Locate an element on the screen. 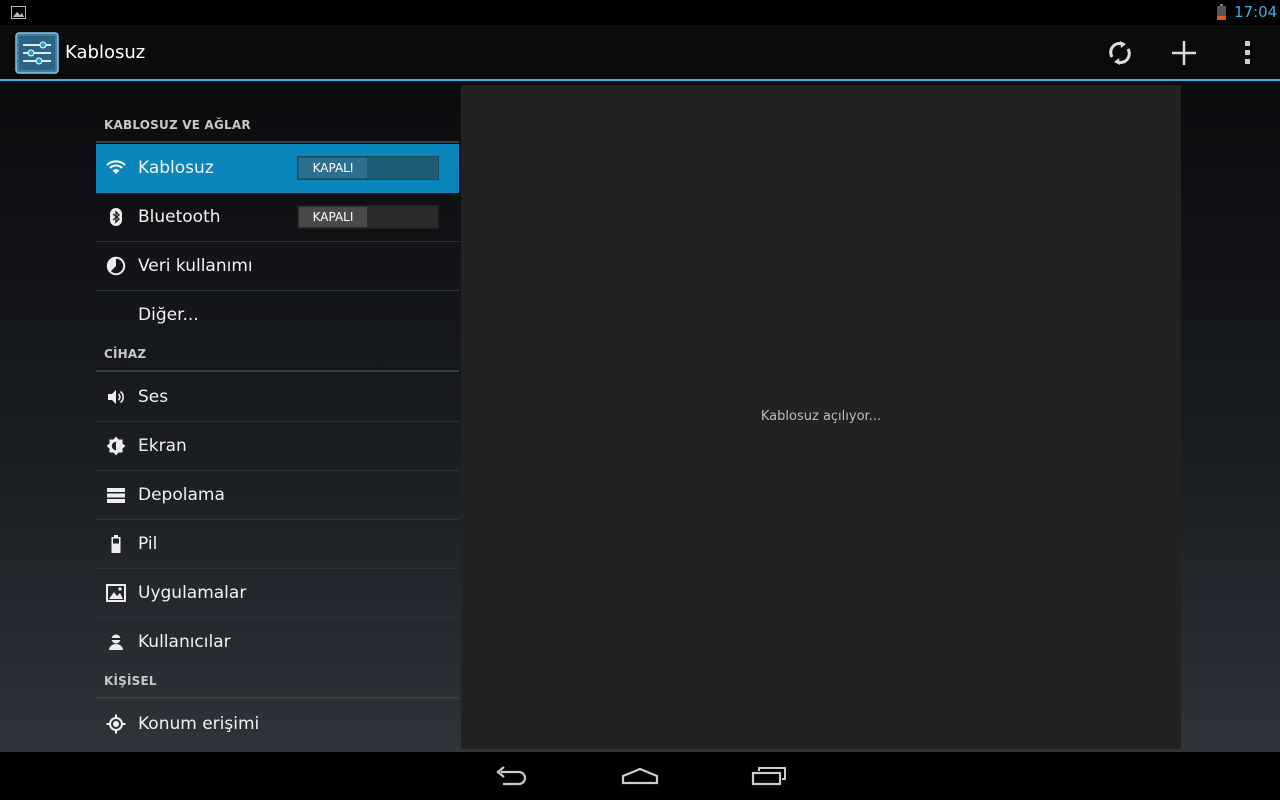  category-label: KİŞİSEL is located at coordinates (130, 681).